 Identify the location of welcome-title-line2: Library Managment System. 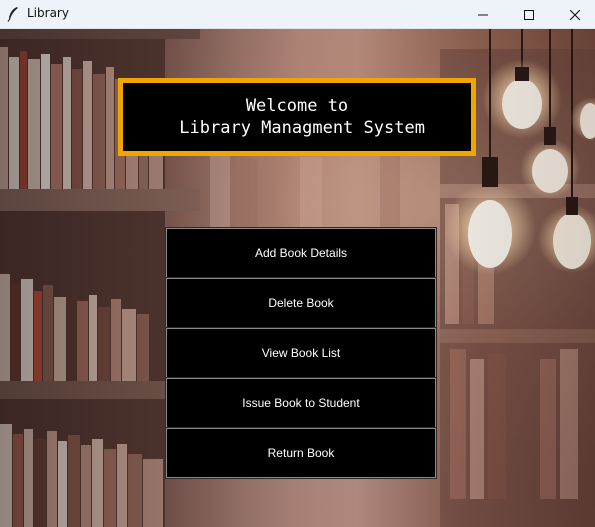
(297, 128).